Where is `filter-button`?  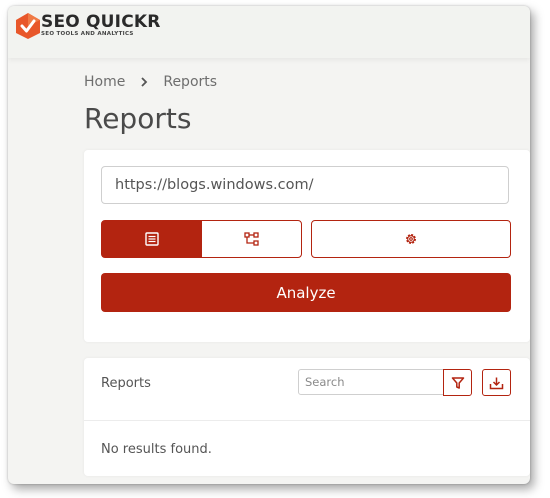 filter-button is located at coordinates (457, 382).